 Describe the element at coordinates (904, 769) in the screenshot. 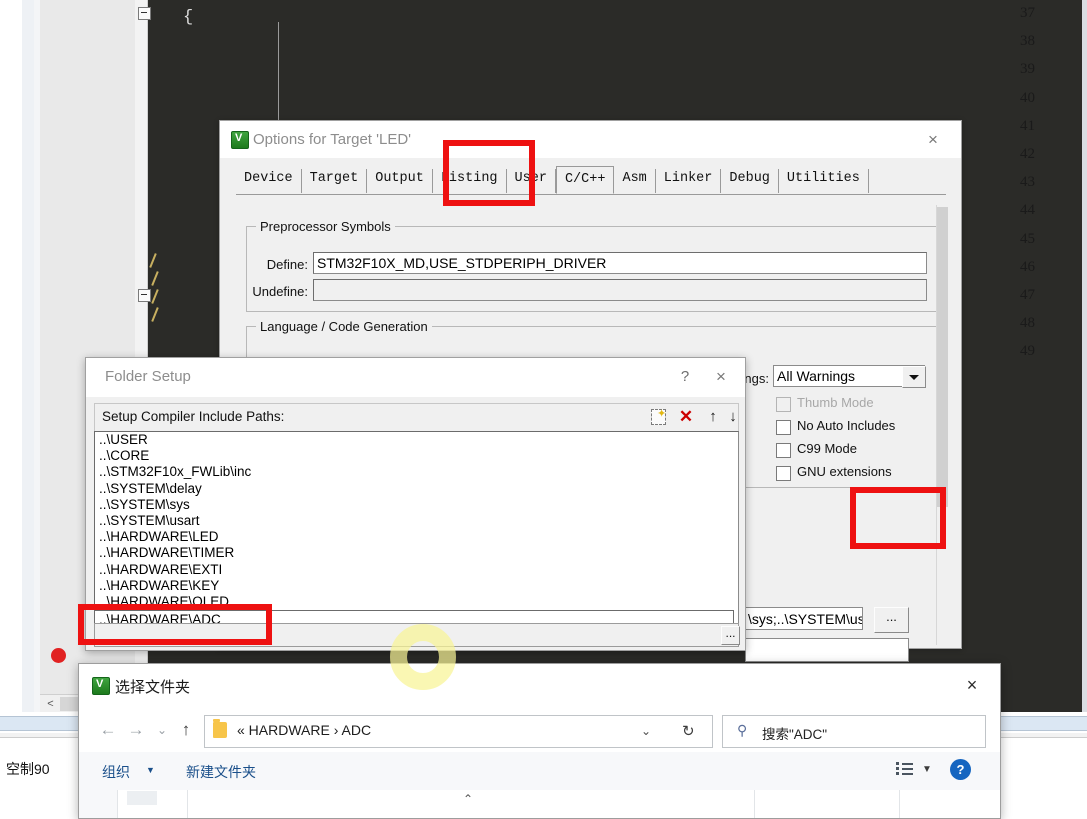

I see `view-layout-icon` at that location.